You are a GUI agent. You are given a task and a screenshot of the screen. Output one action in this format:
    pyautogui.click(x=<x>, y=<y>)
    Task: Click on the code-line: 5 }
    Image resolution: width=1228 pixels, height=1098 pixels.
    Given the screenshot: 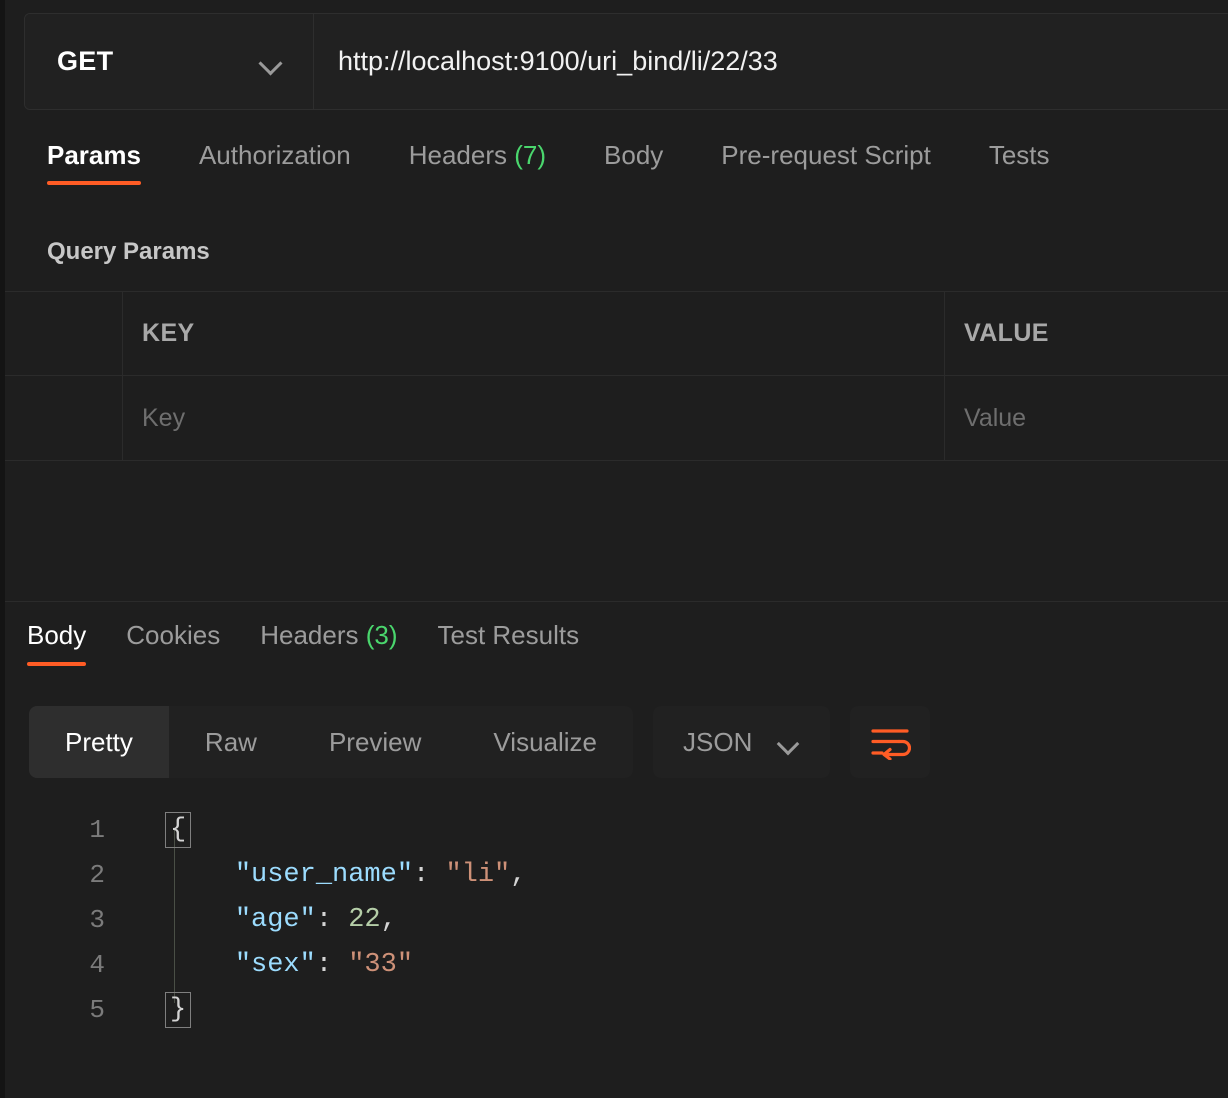 What is the action you would take?
    pyautogui.click(x=616, y=1010)
    